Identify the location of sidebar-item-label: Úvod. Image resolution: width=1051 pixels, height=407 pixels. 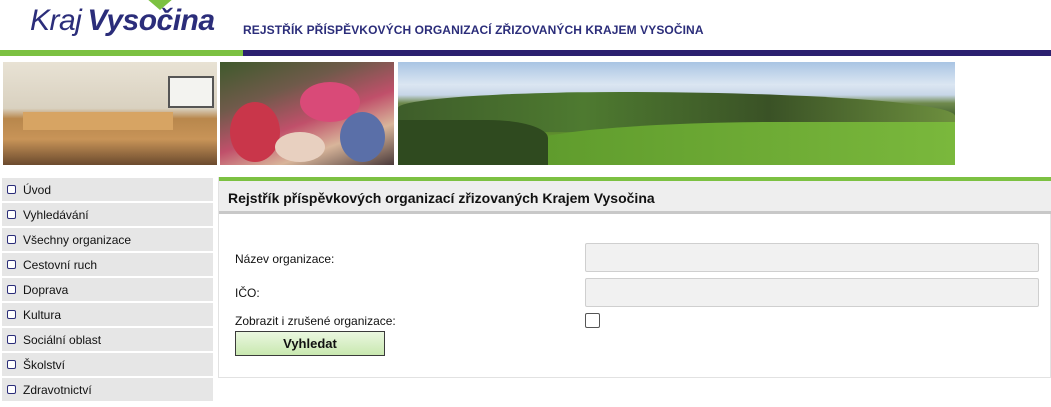
(37, 189).